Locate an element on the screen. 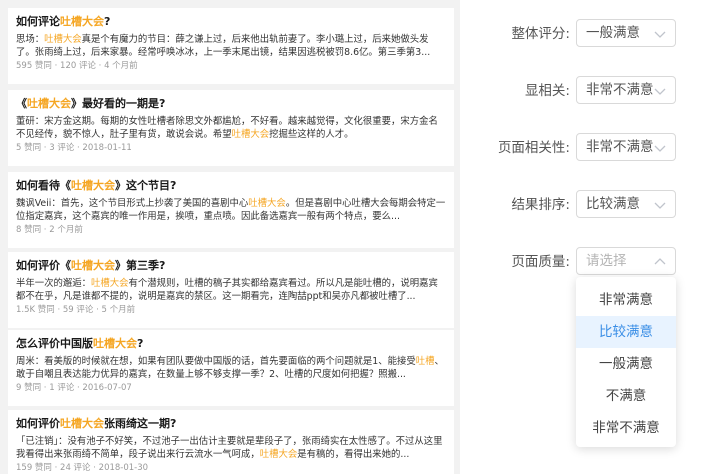  page-relevance-value: 非常不满意 is located at coordinates (620, 147).